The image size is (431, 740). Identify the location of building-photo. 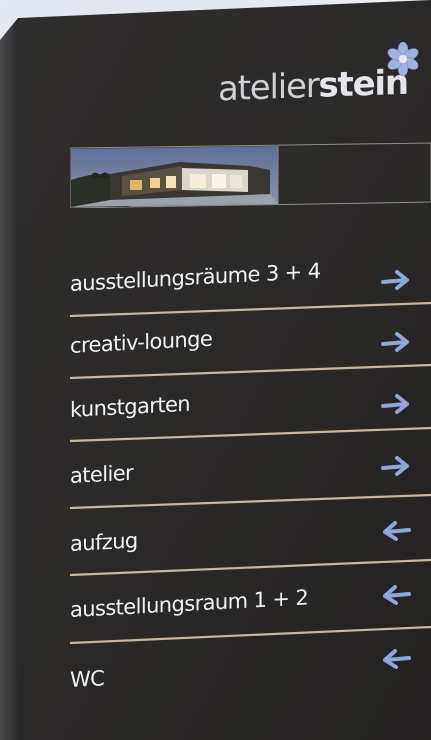
(250, 175).